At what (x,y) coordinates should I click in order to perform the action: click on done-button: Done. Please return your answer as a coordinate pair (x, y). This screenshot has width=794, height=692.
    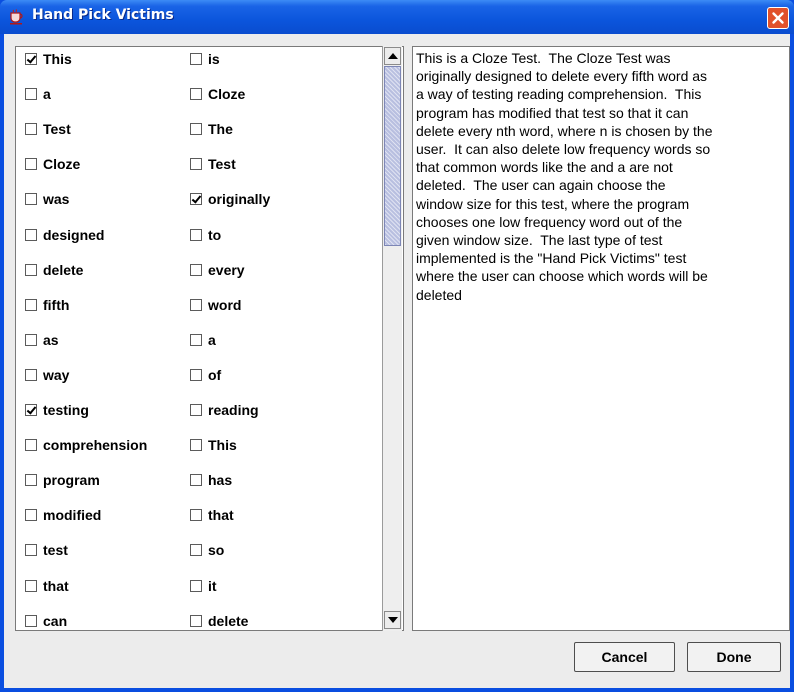
    Looking at the image, I should click on (734, 657).